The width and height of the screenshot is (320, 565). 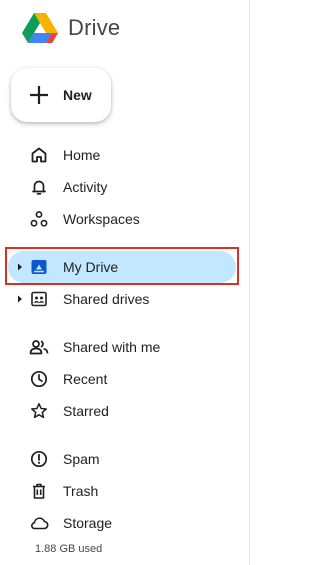 What do you see at coordinates (39, 459) in the screenshot?
I see `spam-icon` at bounding box center [39, 459].